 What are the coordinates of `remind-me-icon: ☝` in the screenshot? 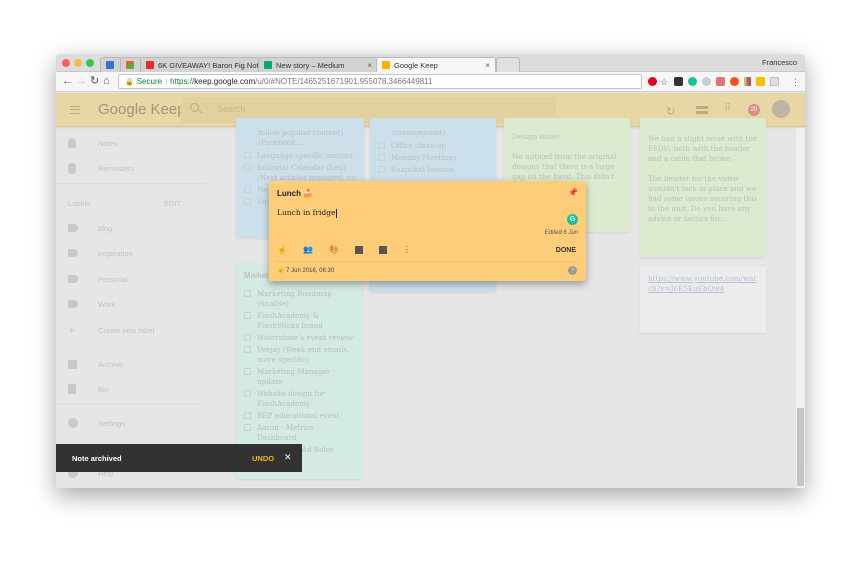 It's located at (282, 249).